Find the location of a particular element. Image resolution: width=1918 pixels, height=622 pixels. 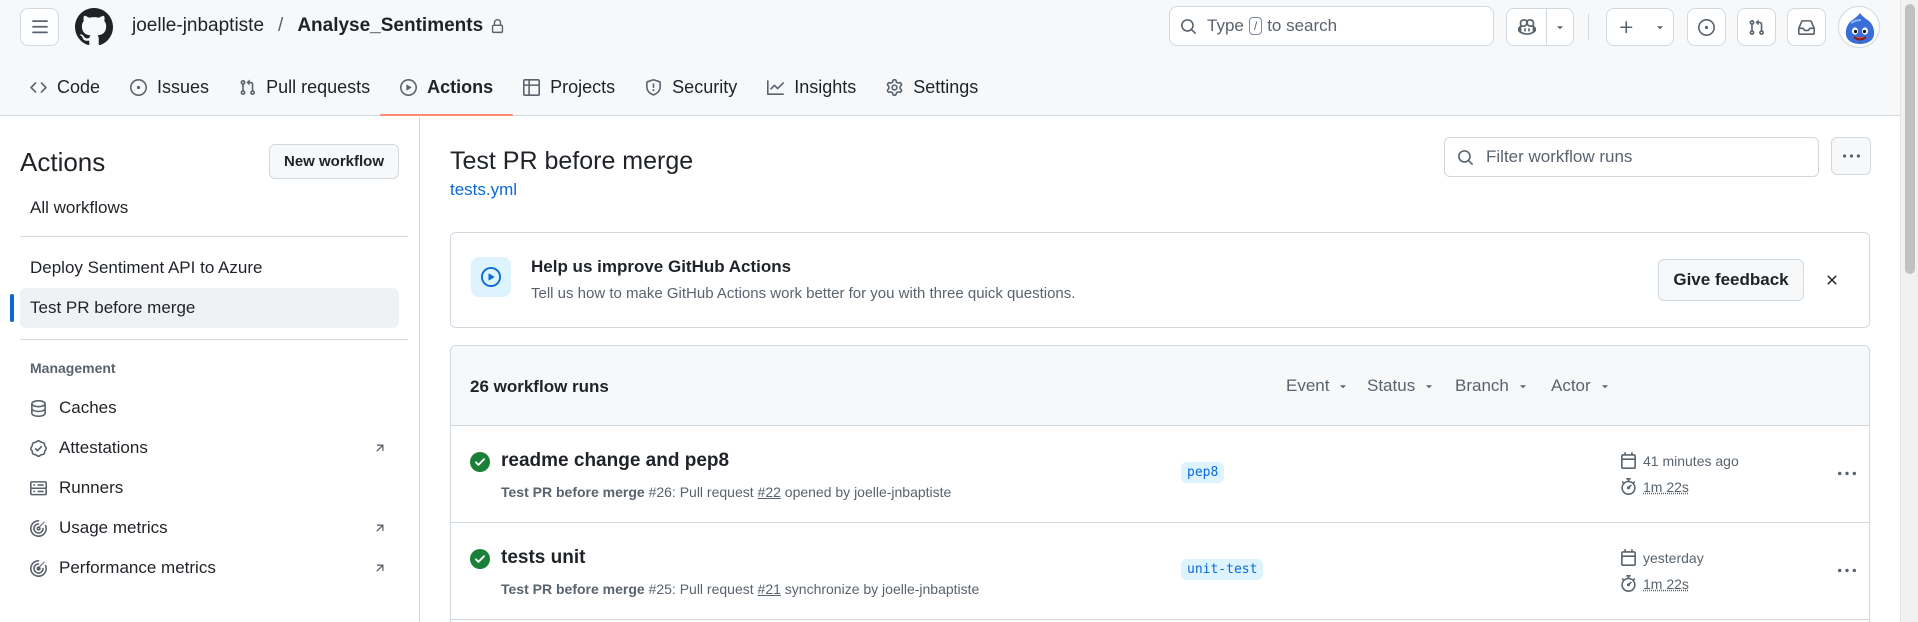

run-workflow-name: Test PR before merge is located at coordinates (573, 589).